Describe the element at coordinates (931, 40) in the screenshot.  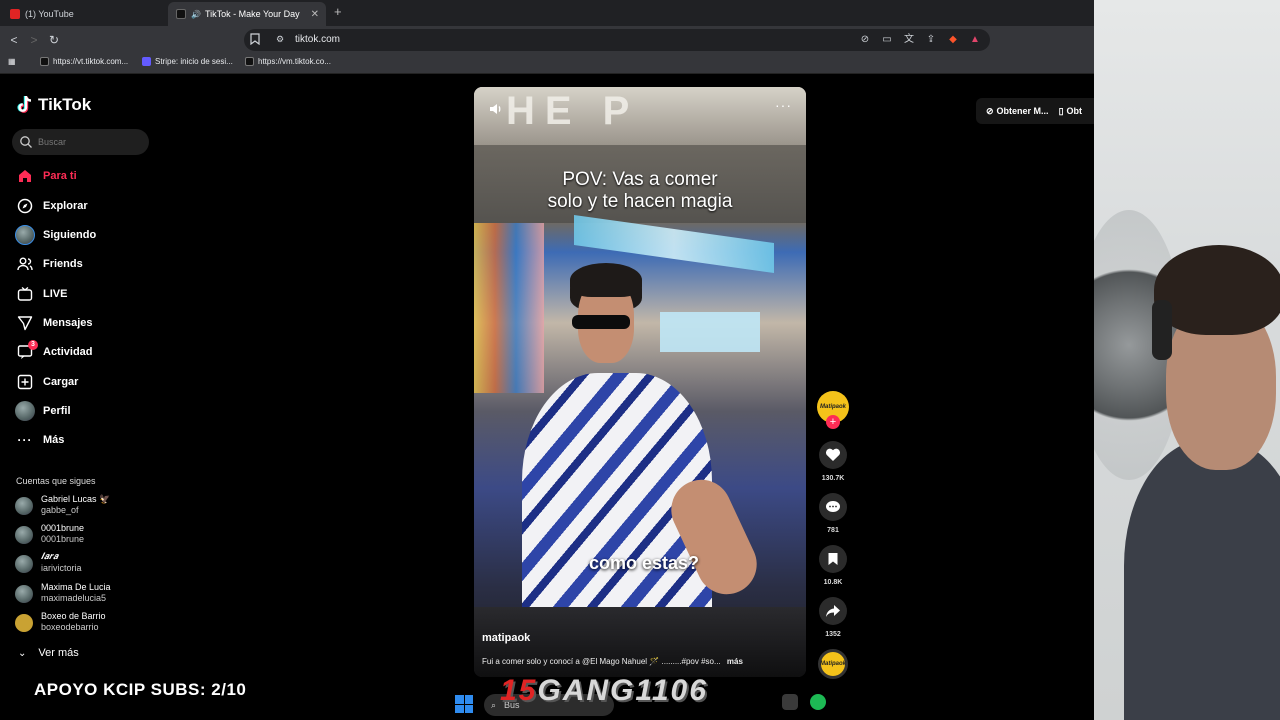
I see `share-icon: ⇪` at that location.